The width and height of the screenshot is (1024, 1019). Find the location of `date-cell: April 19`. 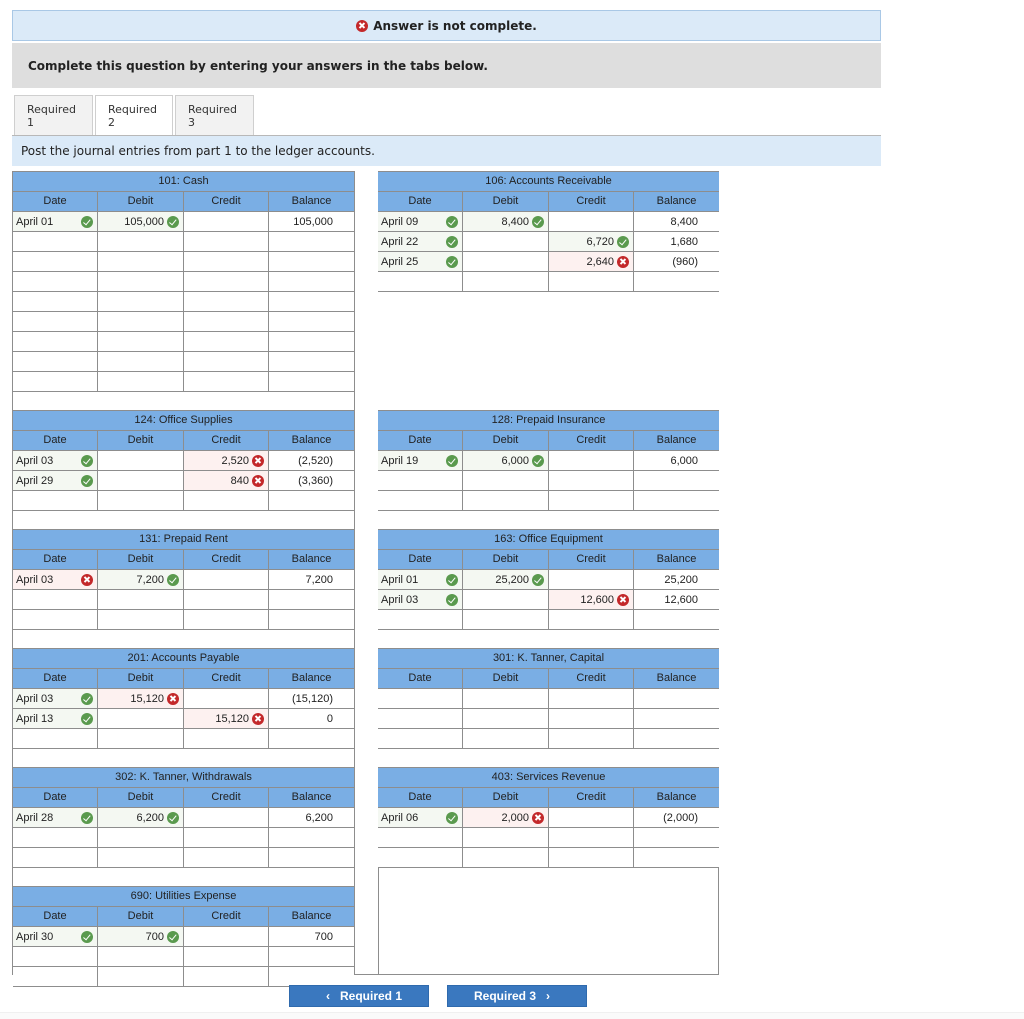

date-cell: April 19 is located at coordinates (420, 460).